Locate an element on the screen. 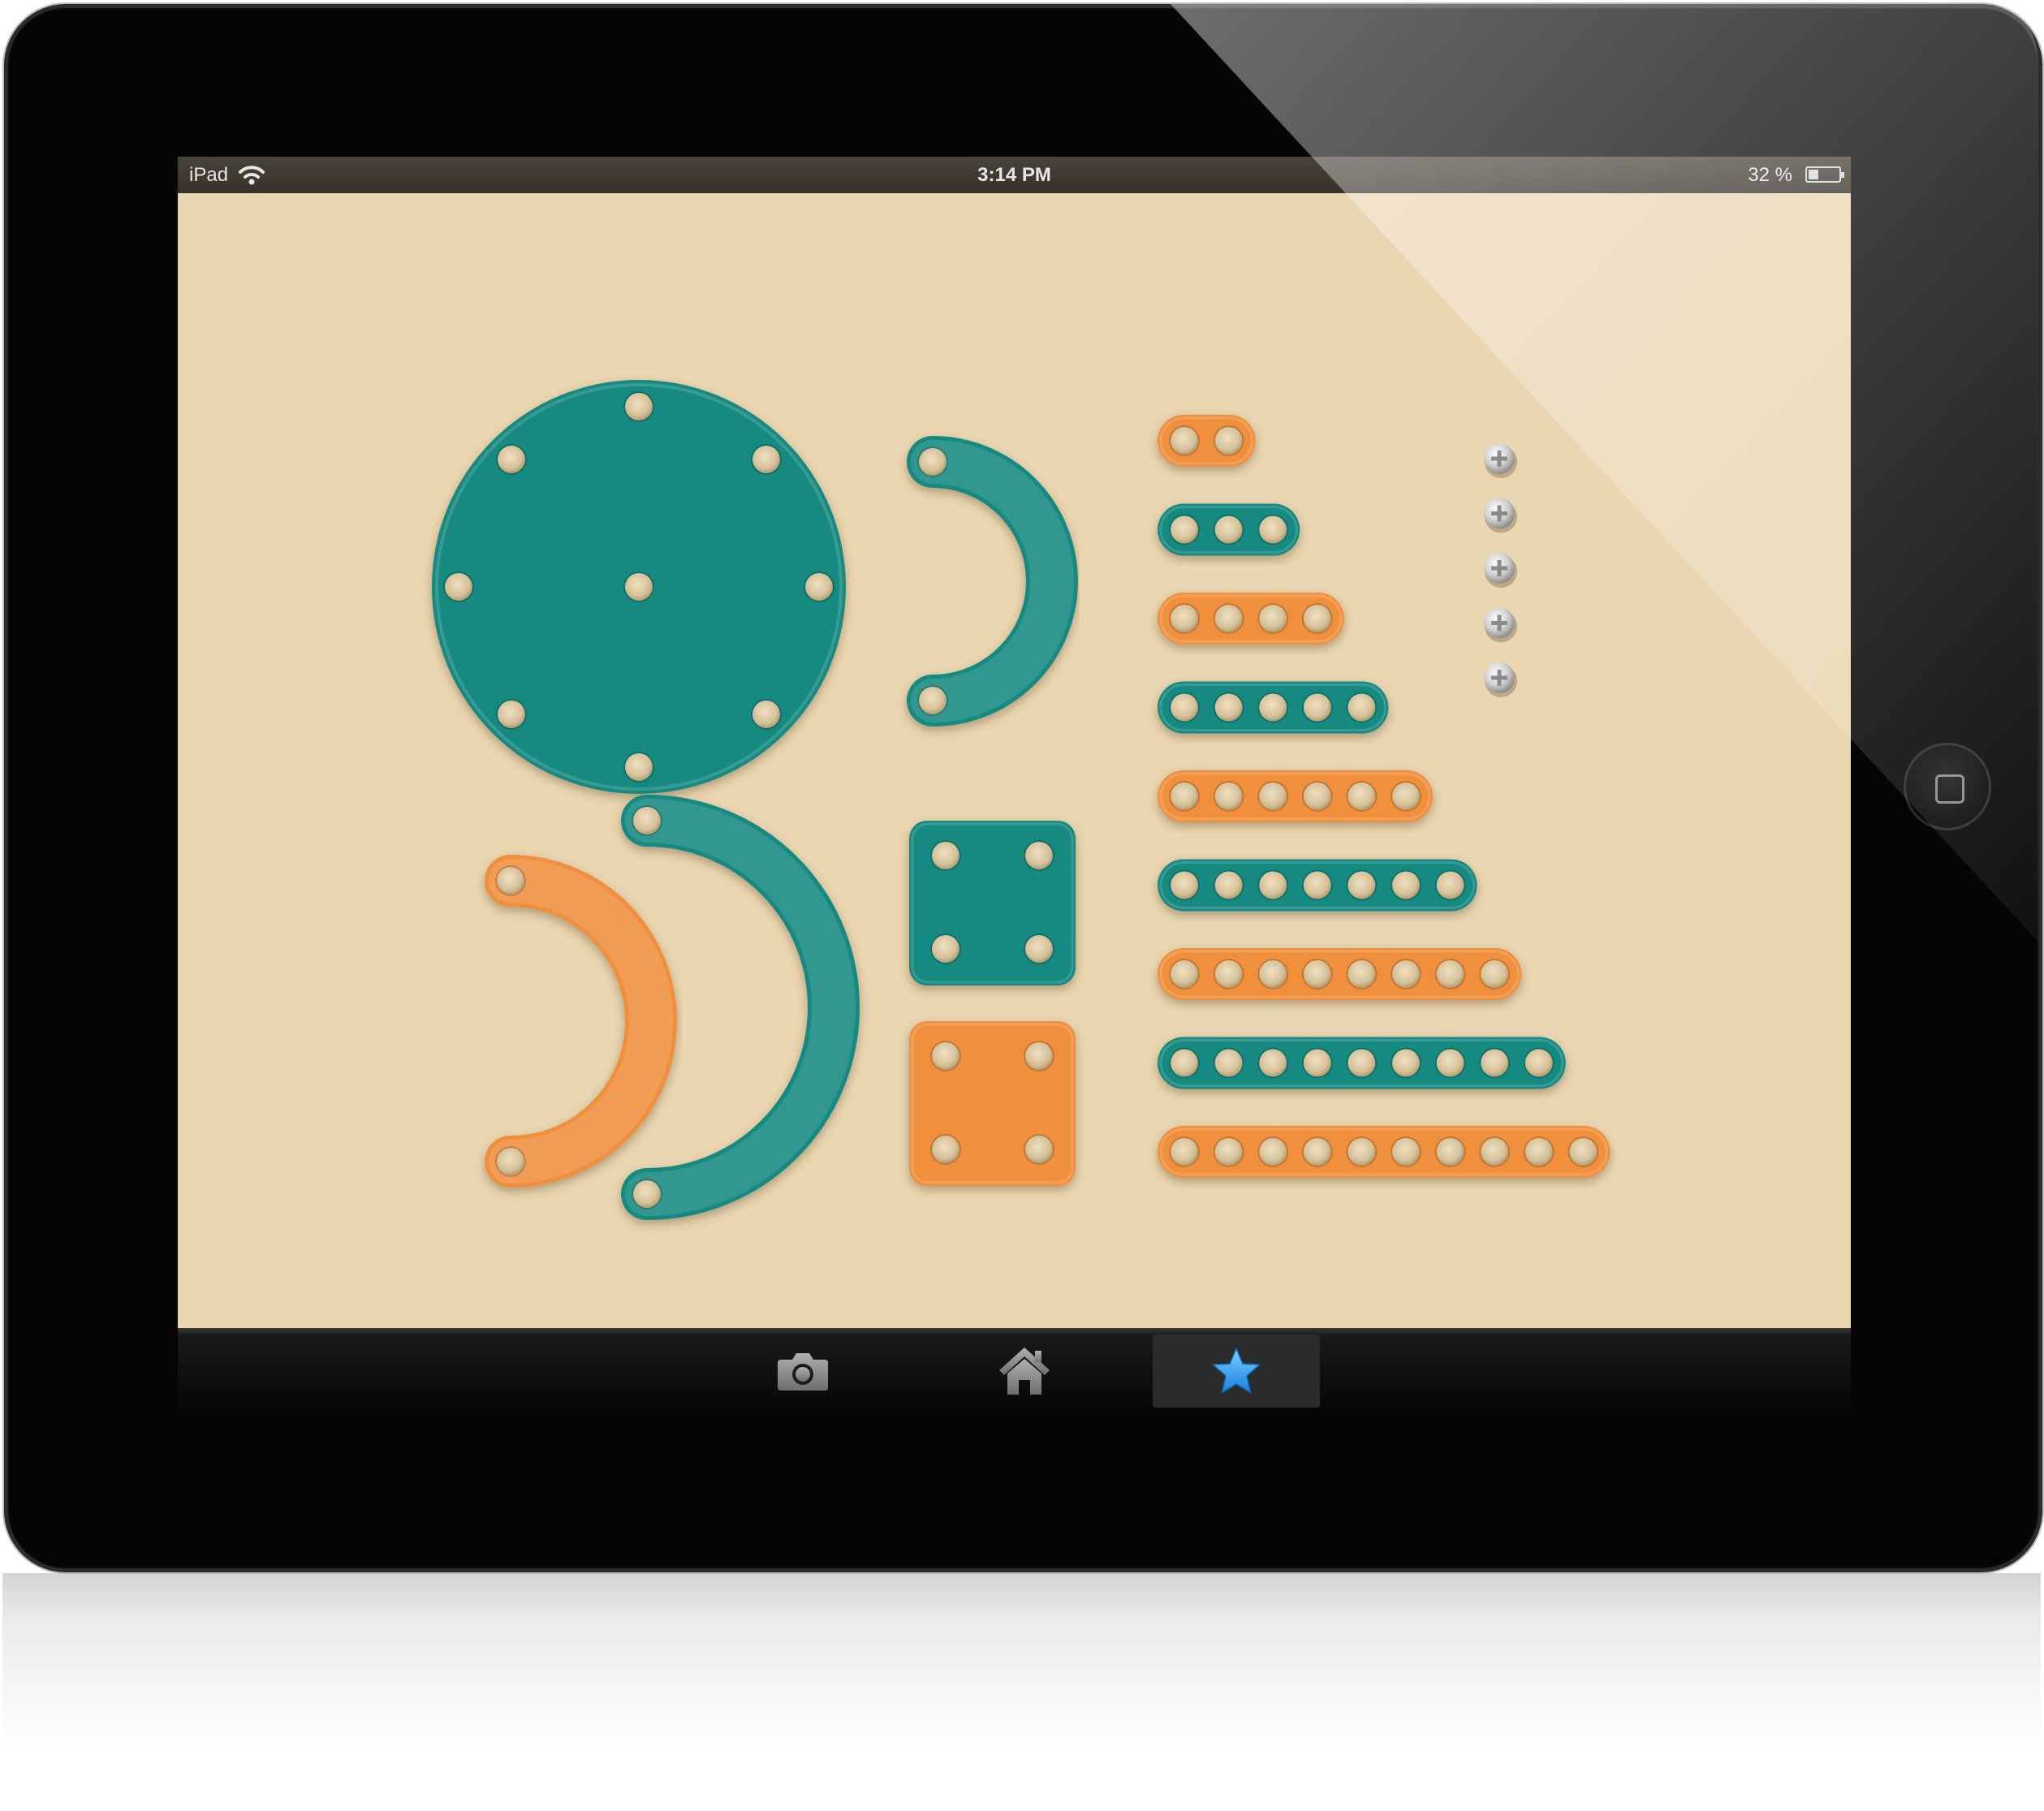 The width and height of the screenshot is (2044, 1811). star-icon is located at coordinates (1237, 1370).